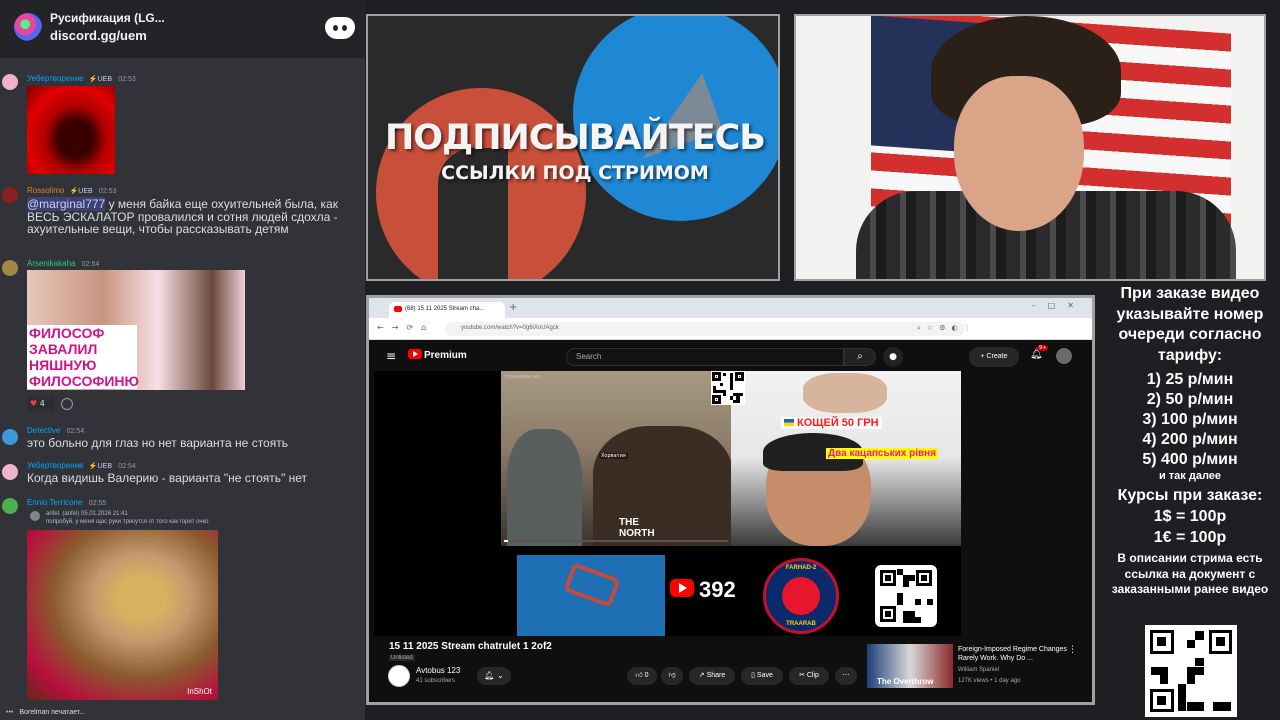 The width and height of the screenshot is (1280, 720). I want to click on menu-icon: ≡, so click(391, 356).